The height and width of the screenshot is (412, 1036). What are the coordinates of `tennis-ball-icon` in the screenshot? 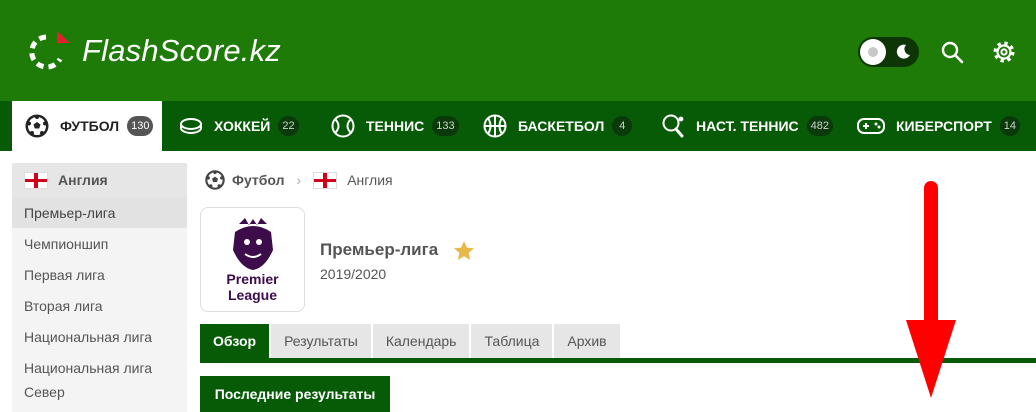 It's located at (343, 126).